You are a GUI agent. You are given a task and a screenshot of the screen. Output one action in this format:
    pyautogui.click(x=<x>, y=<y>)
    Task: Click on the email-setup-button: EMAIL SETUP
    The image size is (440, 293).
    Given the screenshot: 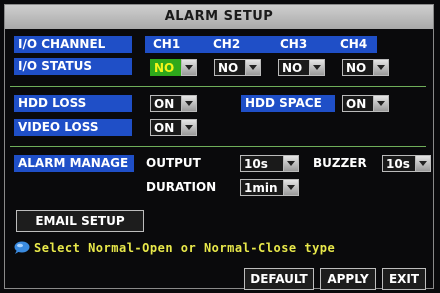 What is the action you would take?
    pyautogui.click(x=80, y=221)
    